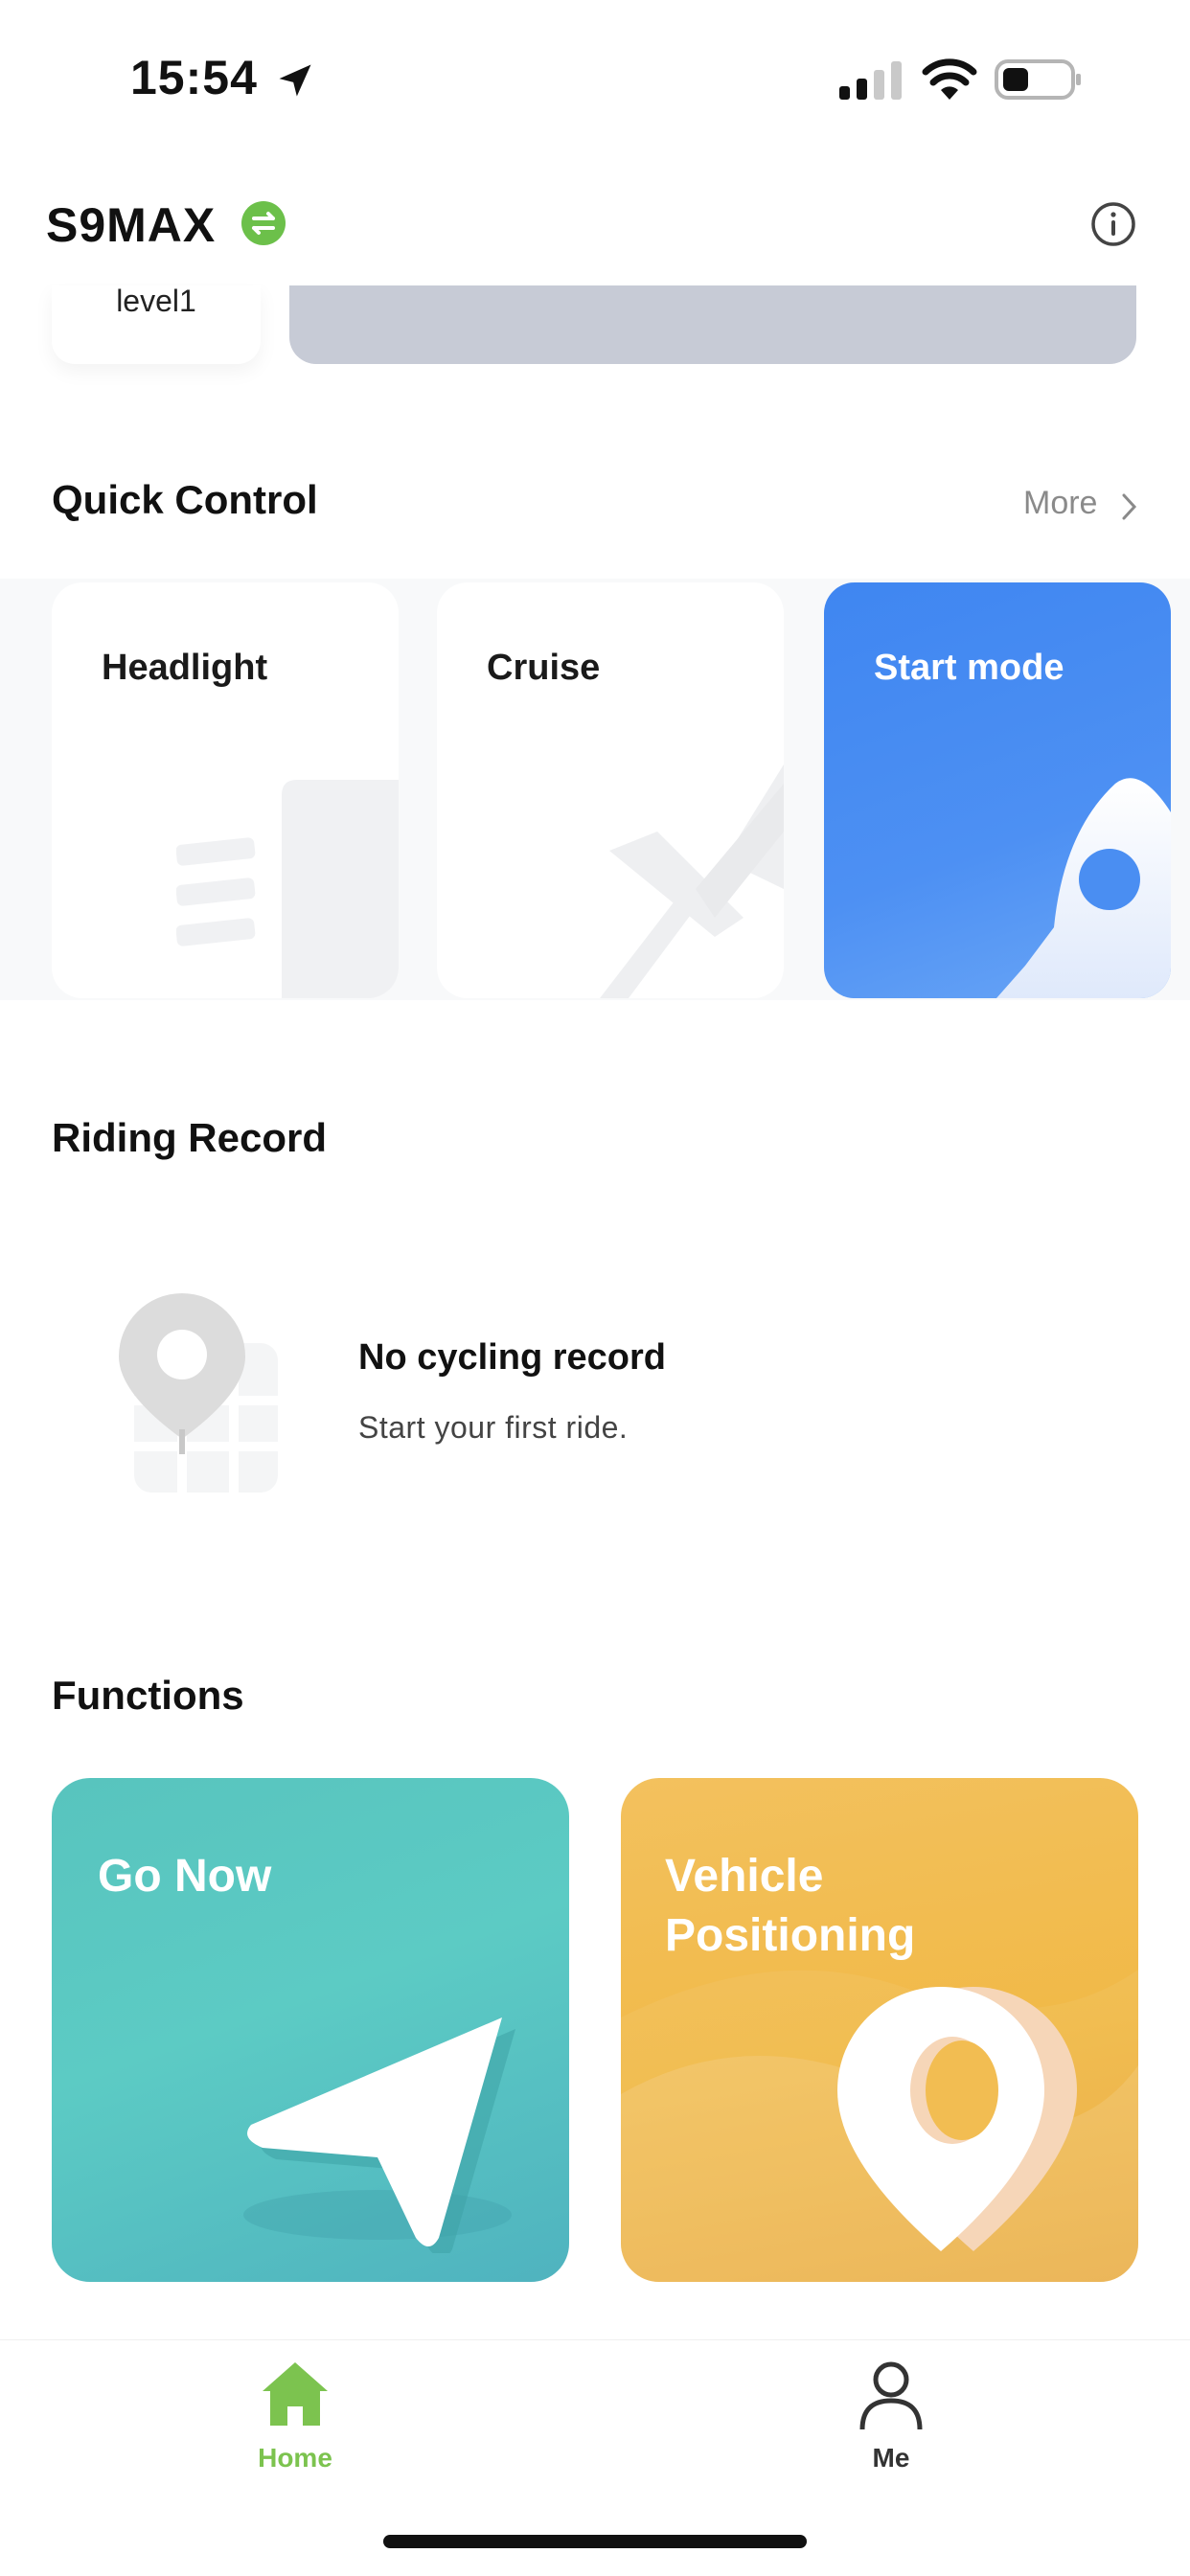 The width and height of the screenshot is (1190, 2576). Describe the element at coordinates (692, 881) in the screenshot. I see `cruise-icon` at that location.